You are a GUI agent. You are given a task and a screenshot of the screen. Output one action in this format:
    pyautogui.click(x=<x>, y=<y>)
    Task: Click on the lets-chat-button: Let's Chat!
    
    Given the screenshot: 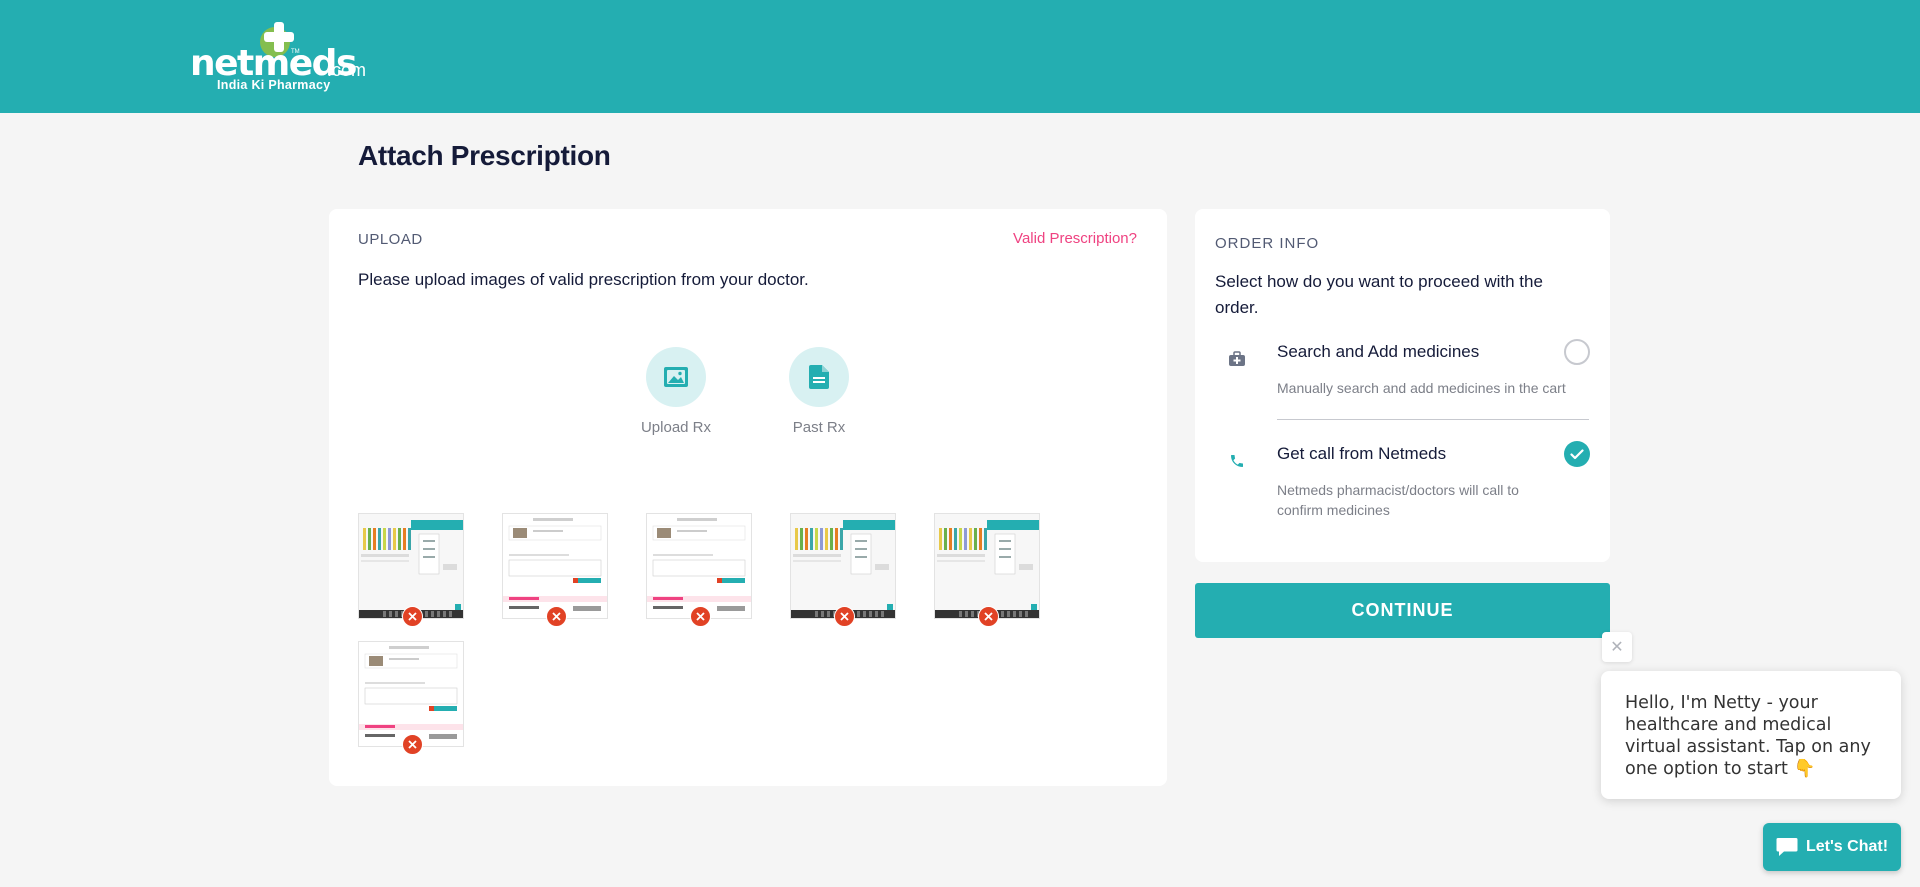 What is the action you would take?
    pyautogui.click(x=1832, y=847)
    